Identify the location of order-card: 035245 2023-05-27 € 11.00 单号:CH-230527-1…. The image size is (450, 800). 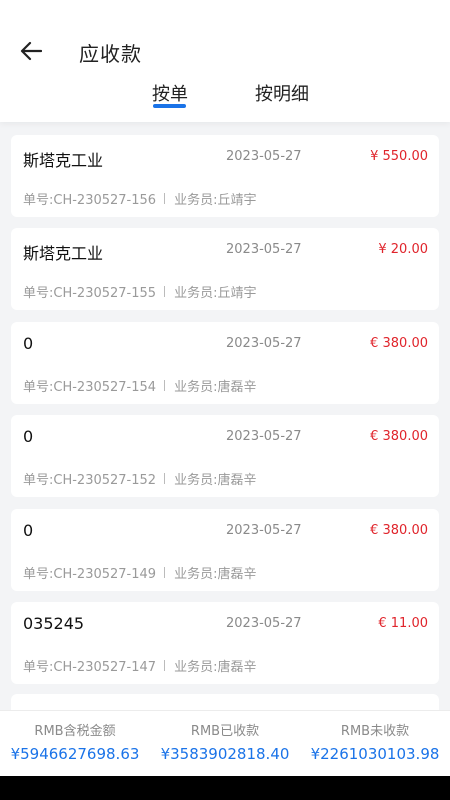
(225, 643).